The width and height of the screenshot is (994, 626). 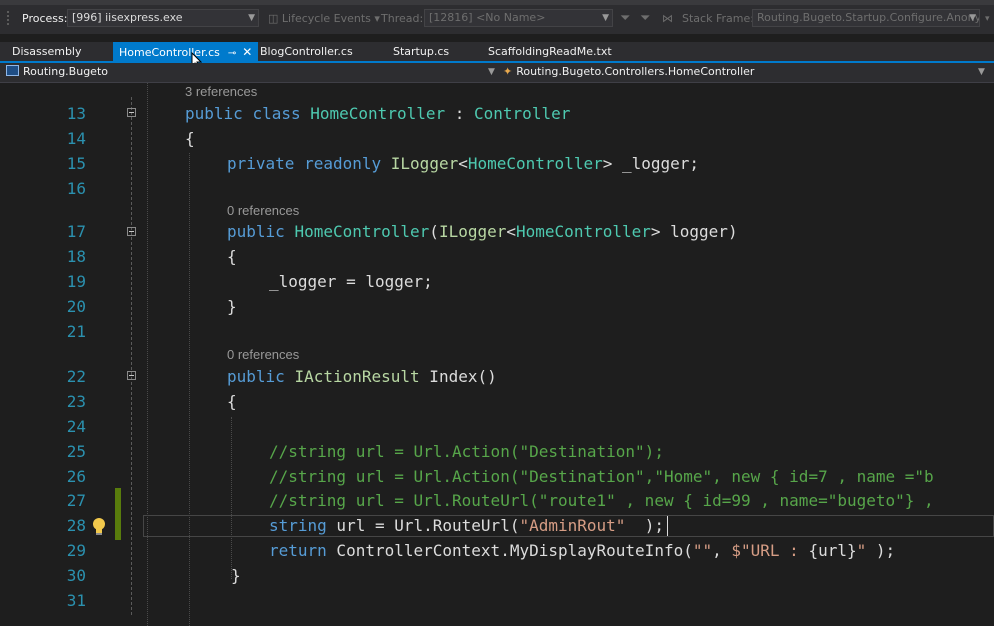 What do you see at coordinates (76, 600) in the screenshot?
I see `line-number: 31` at bounding box center [76, 600].